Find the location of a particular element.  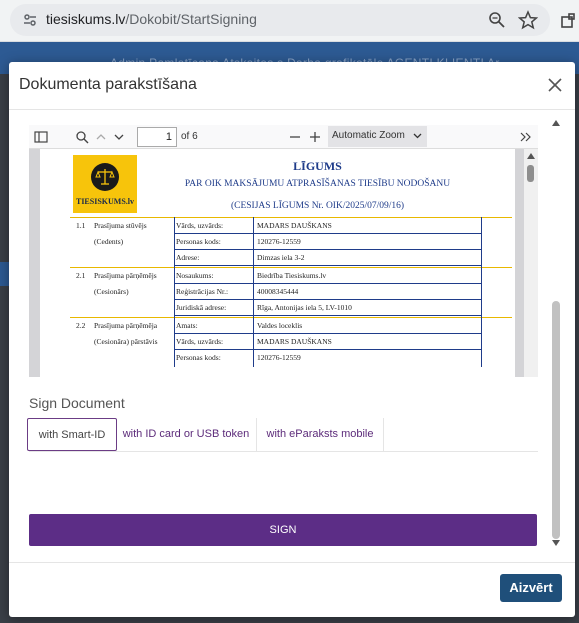

page-number-input: 1 is located at coordinates (157, 137).